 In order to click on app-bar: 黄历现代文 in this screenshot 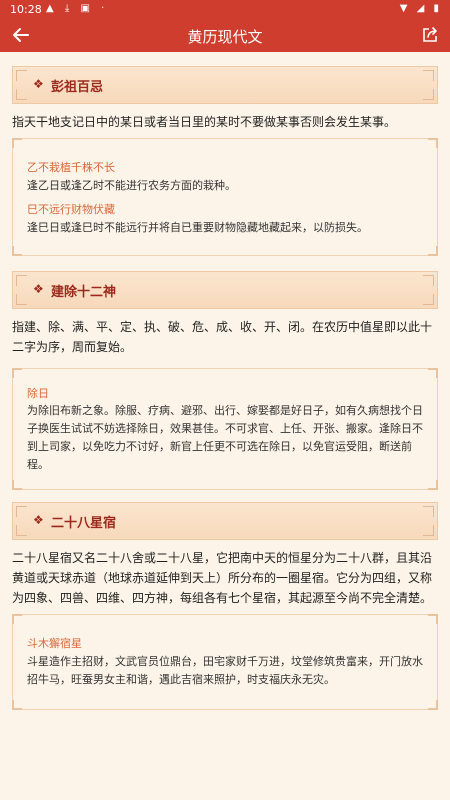, I will do `click(225, 36)`.